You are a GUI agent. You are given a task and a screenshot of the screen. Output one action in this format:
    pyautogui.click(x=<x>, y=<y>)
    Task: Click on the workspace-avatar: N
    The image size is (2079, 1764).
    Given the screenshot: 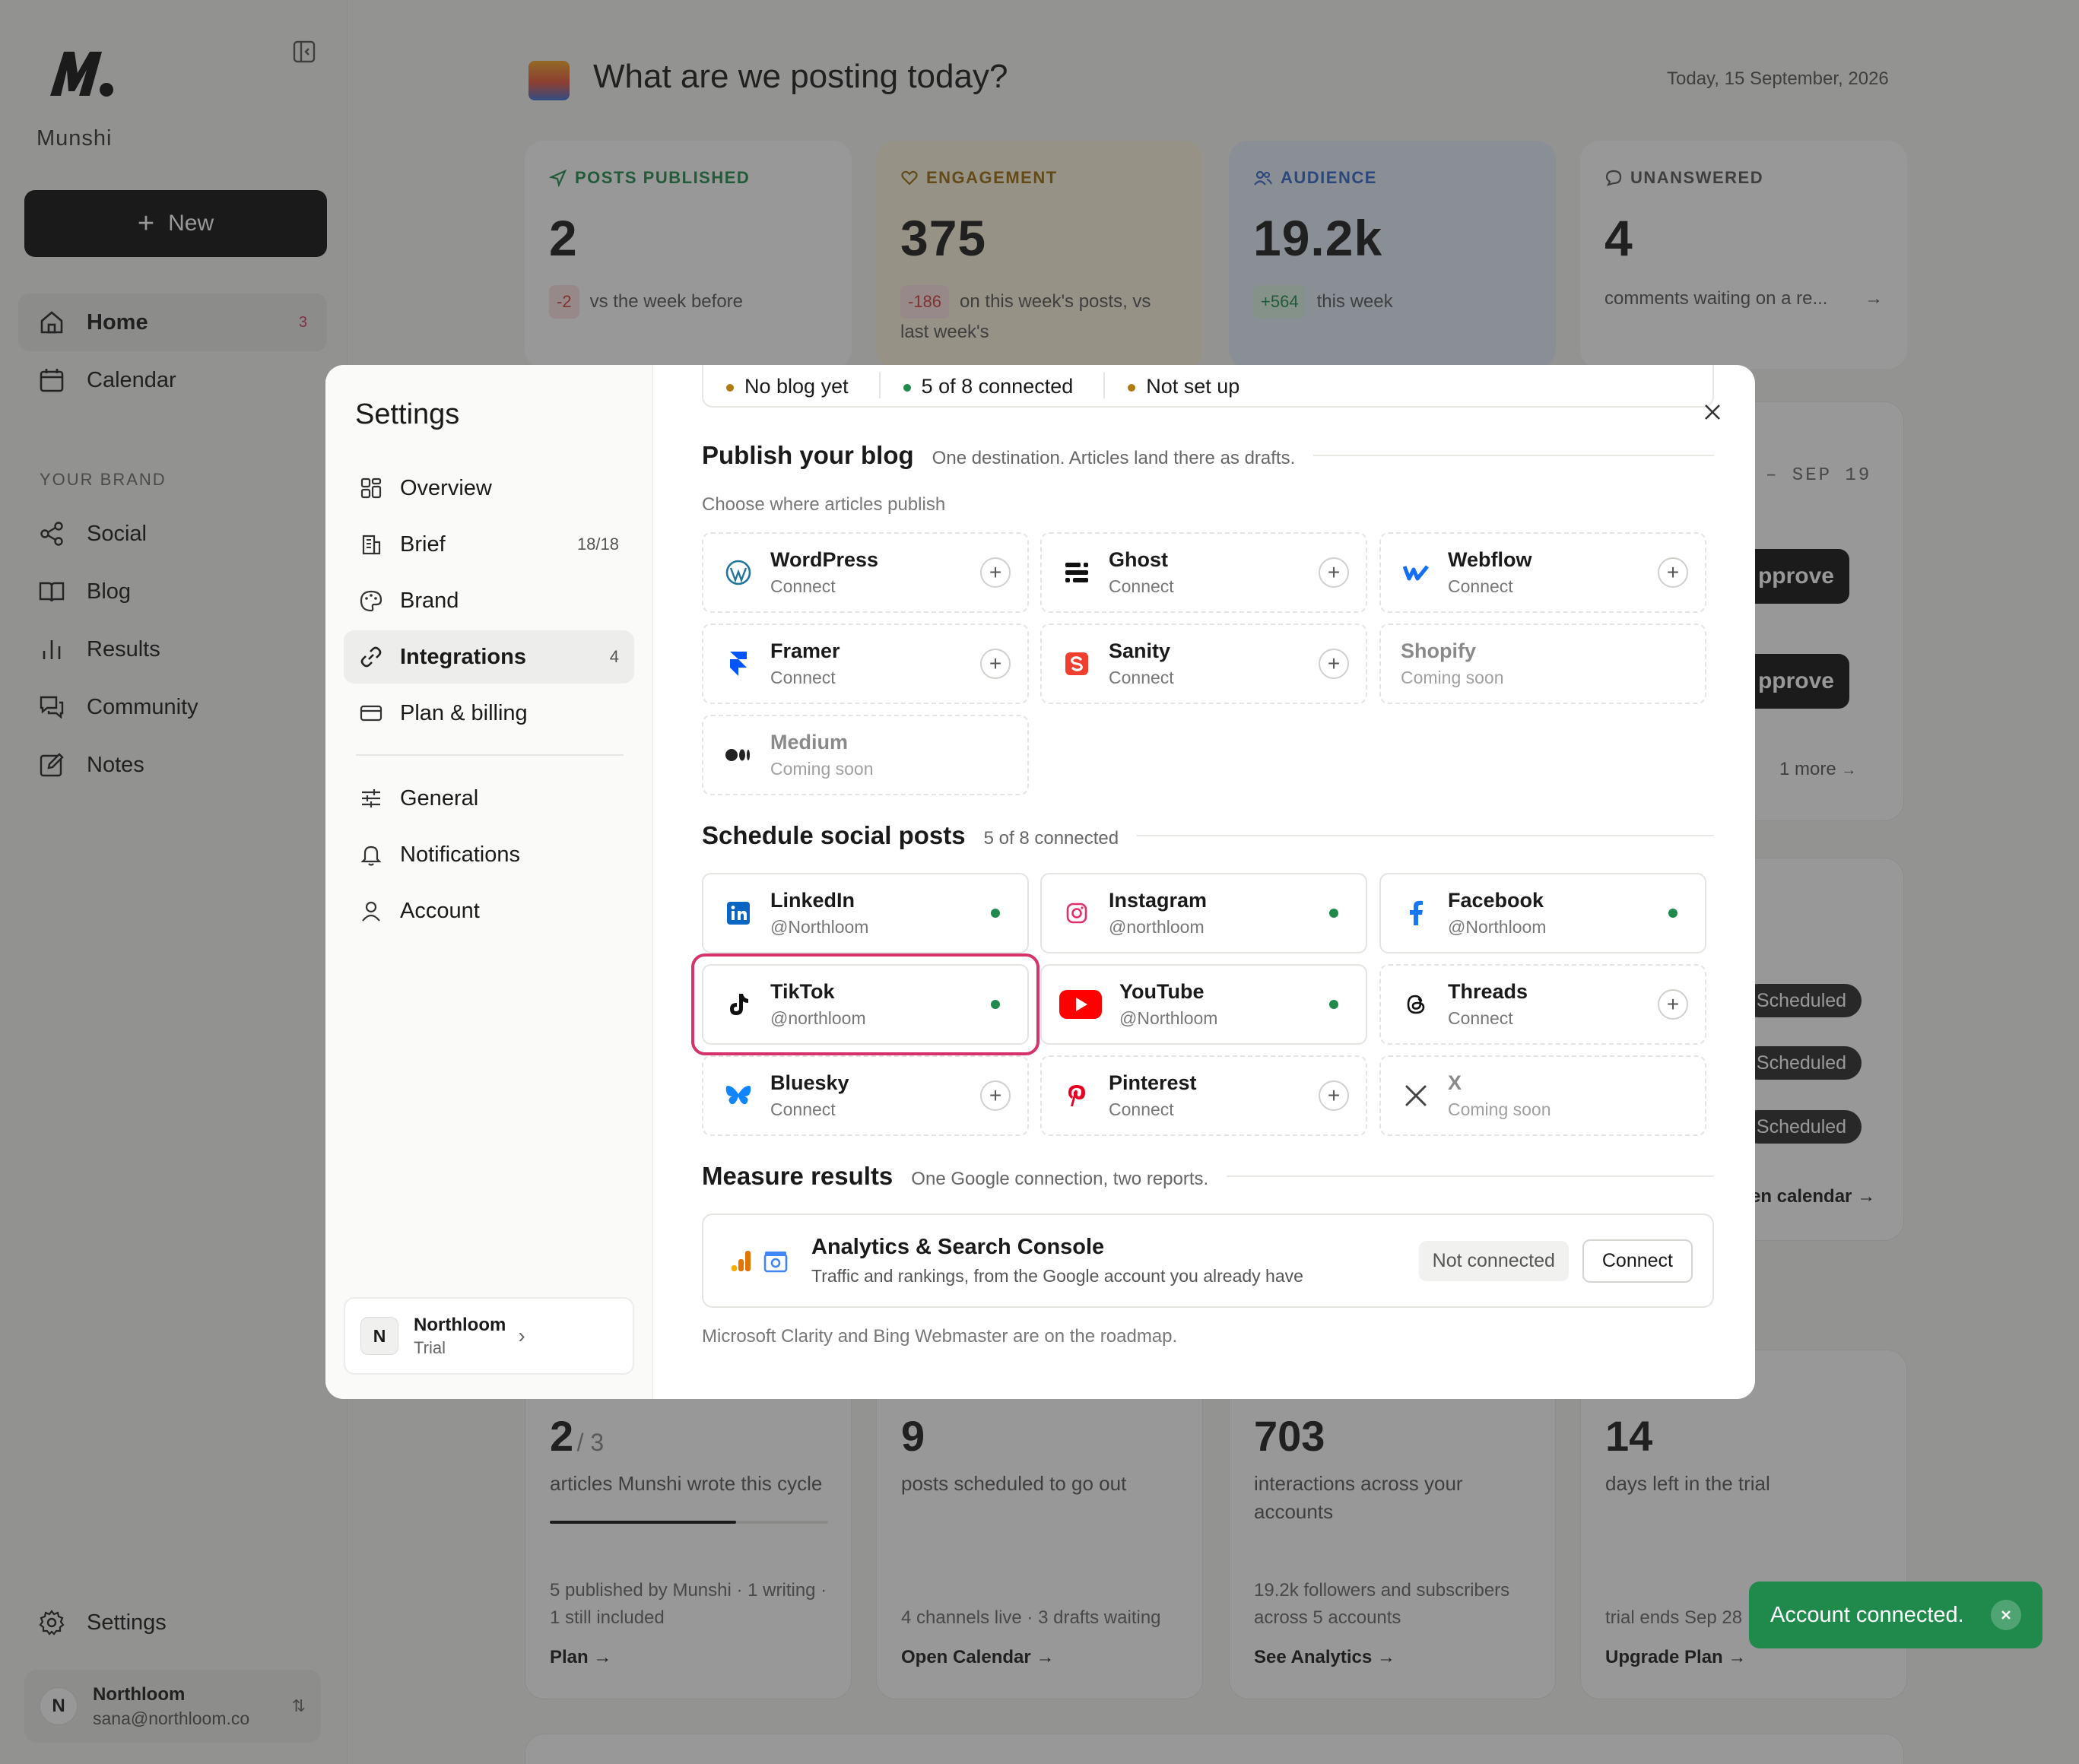 What is the action you would take?
    pyautogui.click(x=379, y=1336)
    